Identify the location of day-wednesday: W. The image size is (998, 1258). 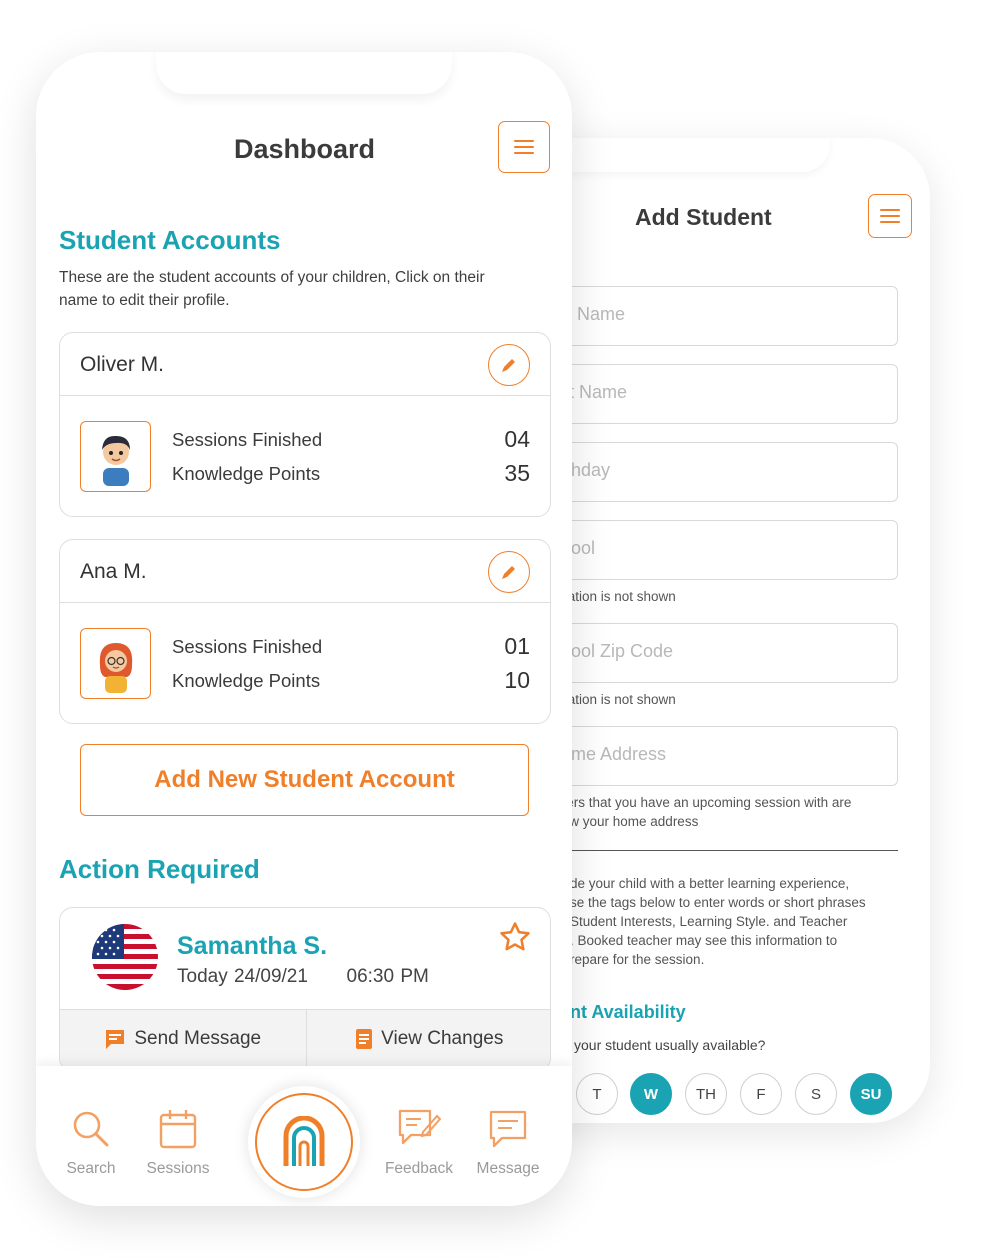
(651, 1094).